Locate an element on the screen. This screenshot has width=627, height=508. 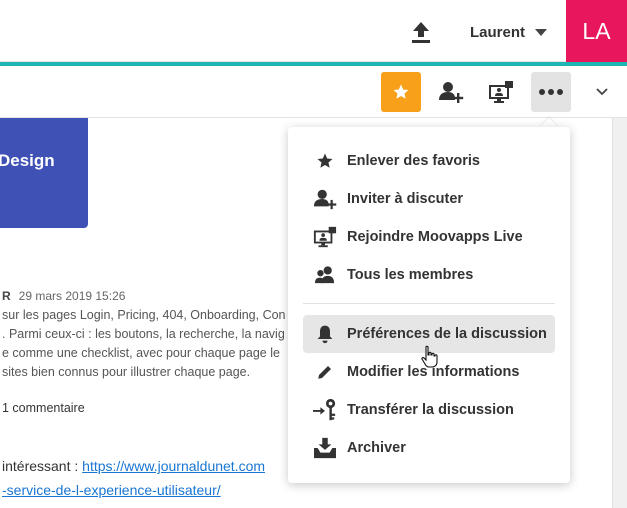
menu-item-discussion-preferences: Préférences de la discussion is located at coordinates (429, 334).